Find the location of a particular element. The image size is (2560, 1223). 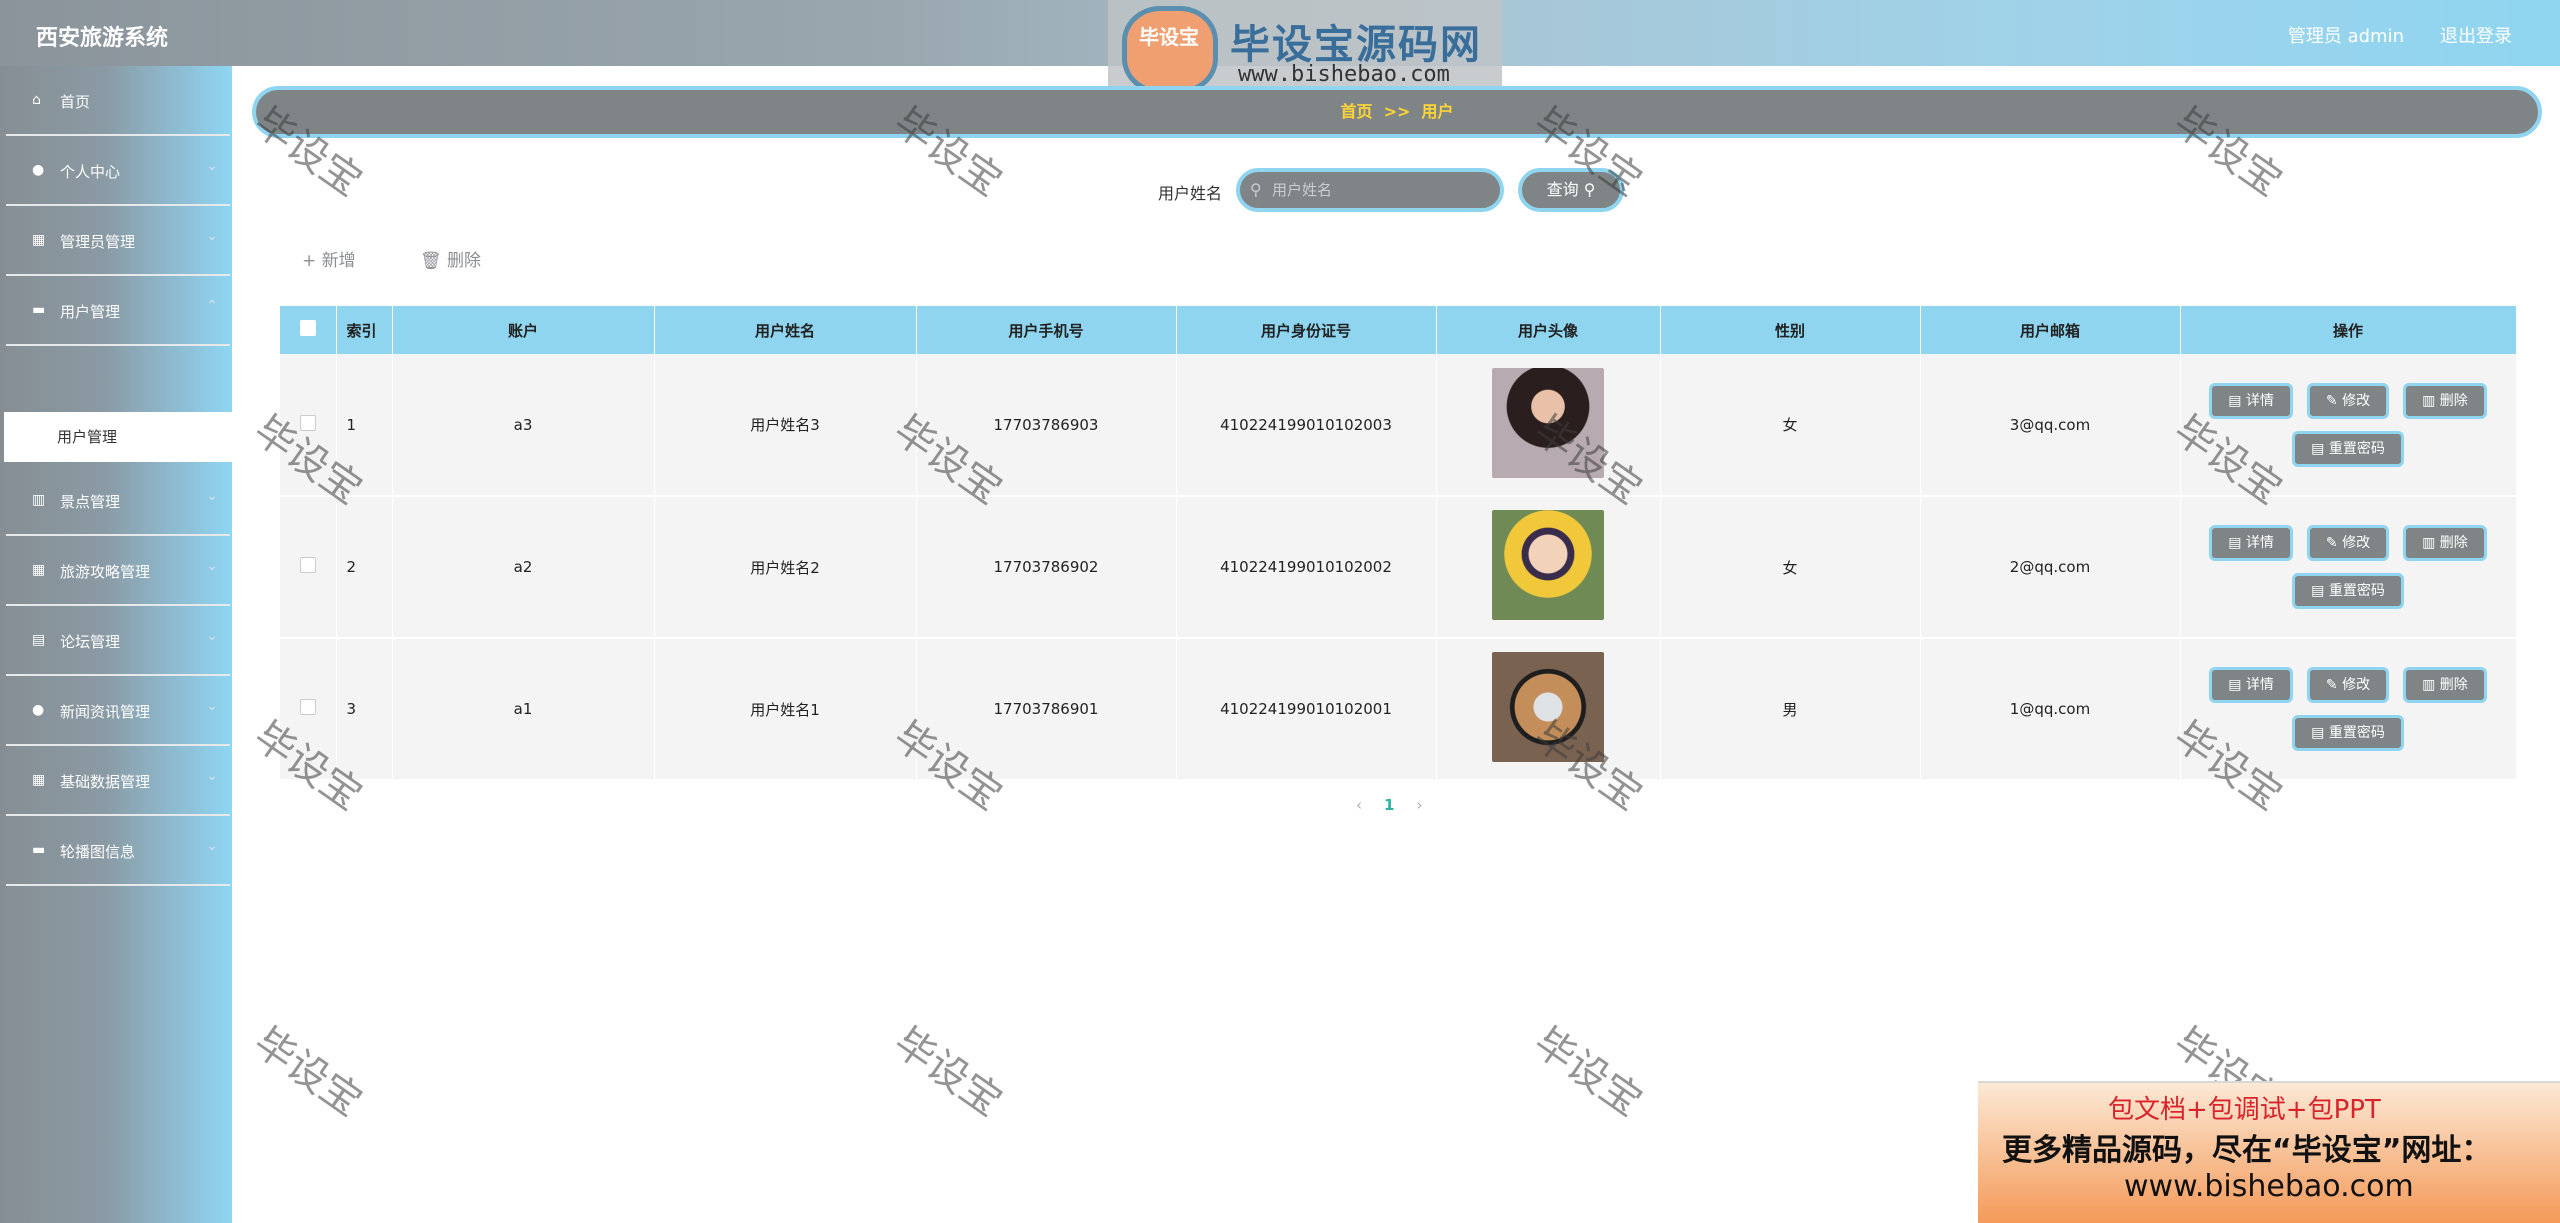

cell-email: 3@qq.com is located at coordinates (2050, 425).